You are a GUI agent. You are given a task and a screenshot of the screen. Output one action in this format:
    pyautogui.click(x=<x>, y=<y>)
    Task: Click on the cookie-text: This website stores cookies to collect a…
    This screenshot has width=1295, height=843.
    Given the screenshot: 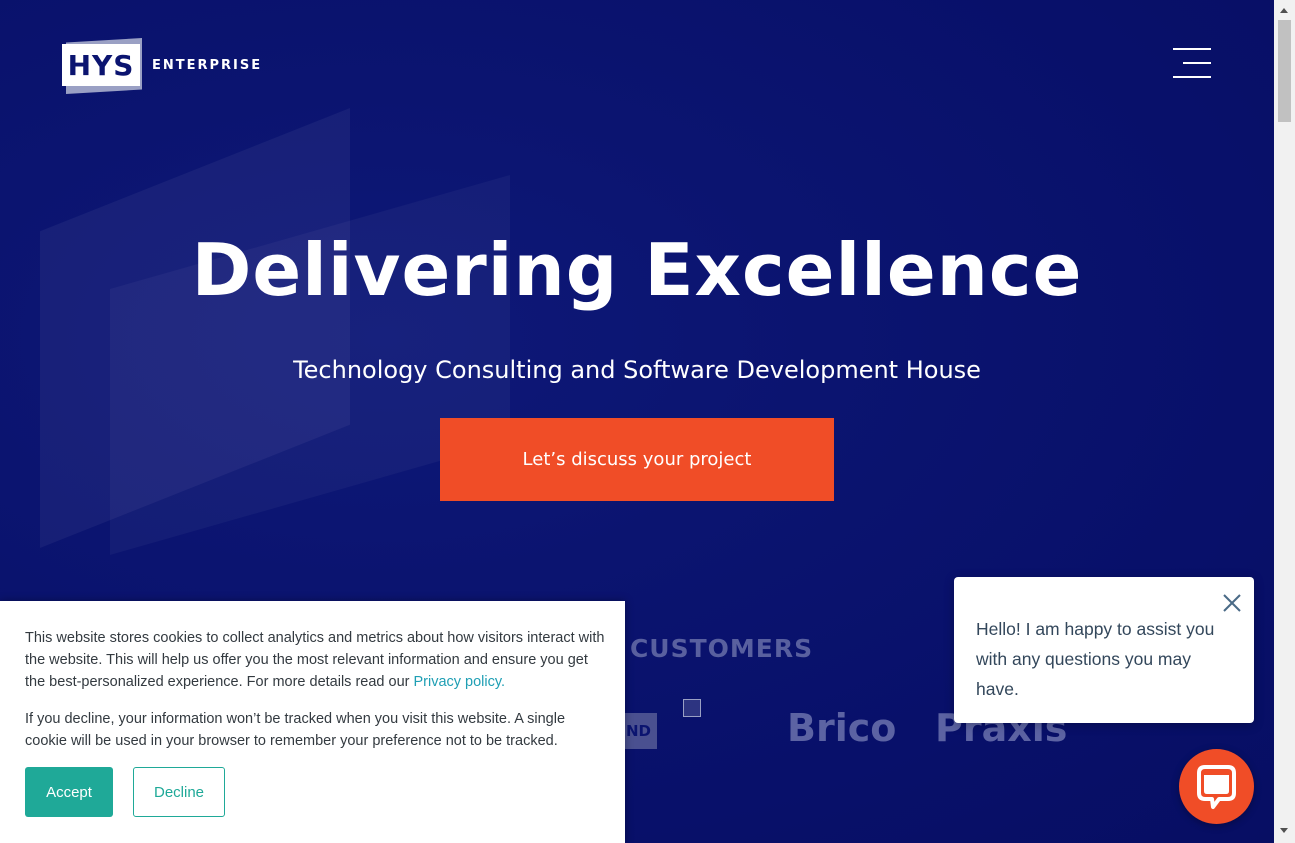 What is the action you would take?
    pyautogui.click(x=315, y=660)
    